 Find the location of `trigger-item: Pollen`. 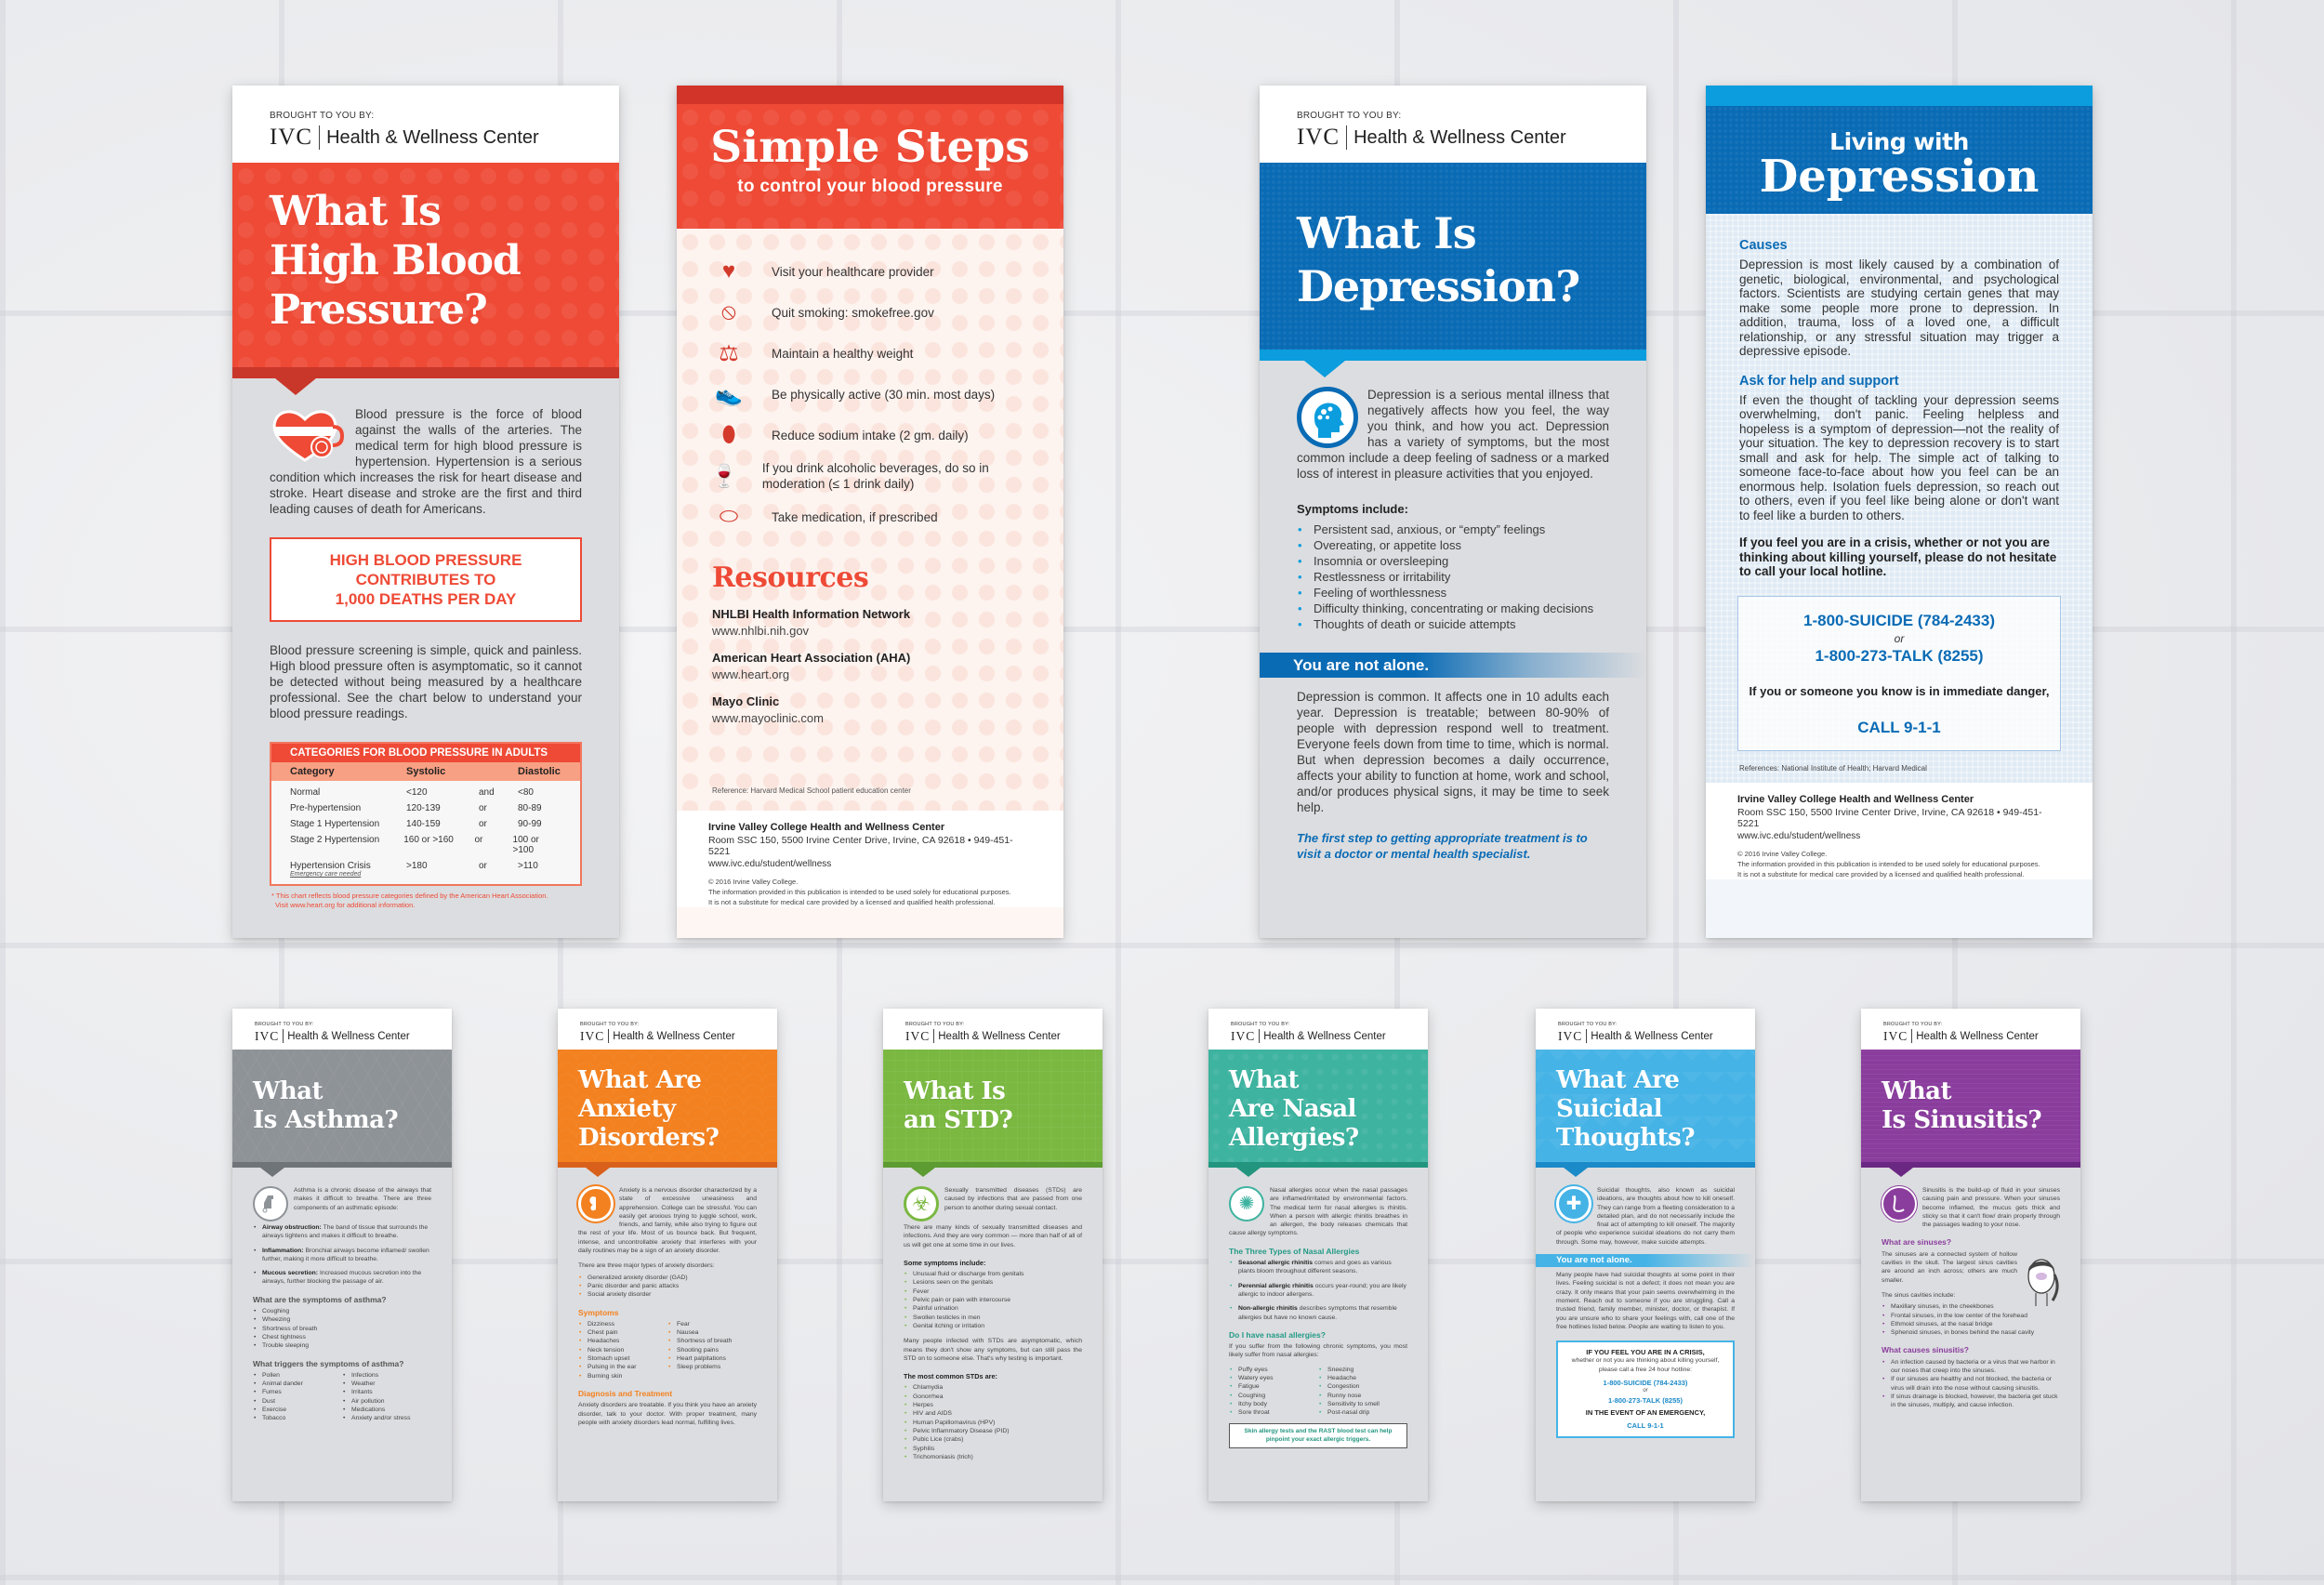

trigger-item: Pollen is located at coordinates (297, 1375).